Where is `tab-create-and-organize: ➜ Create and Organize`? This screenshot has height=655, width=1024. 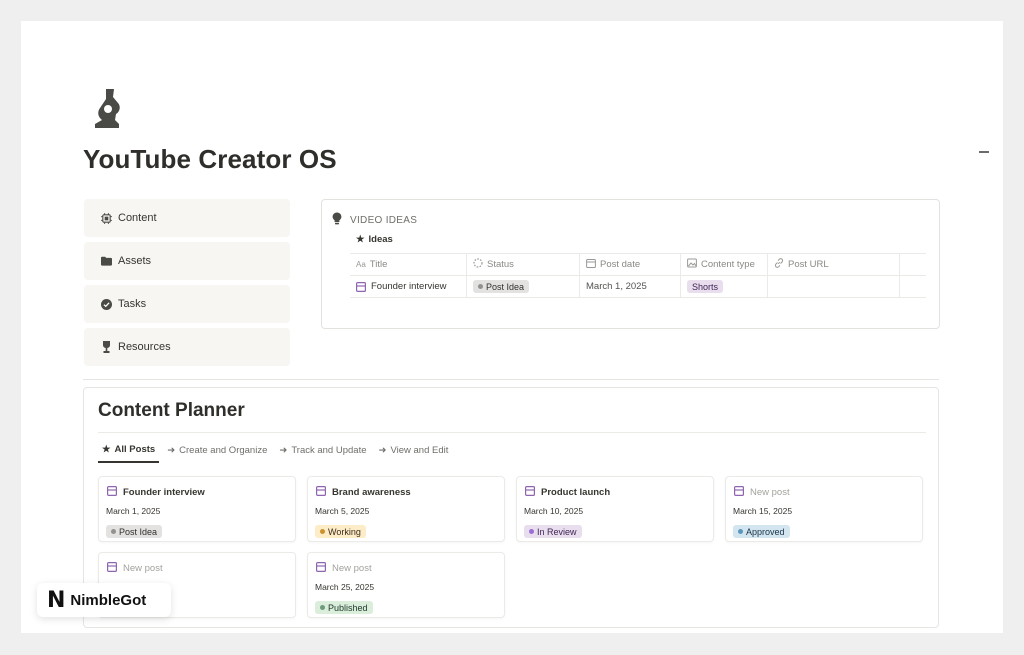 tab-create-and-organize: ➜ Create and Organize is located at coordinates (217, 453).